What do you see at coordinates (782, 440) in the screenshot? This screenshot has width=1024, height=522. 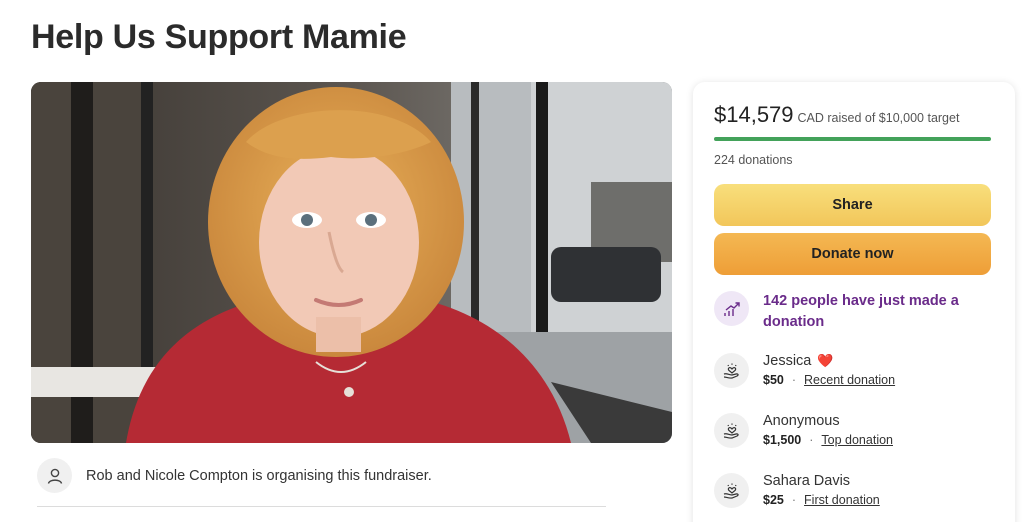 I see `donation-amount: $1,500` at bounding box center [782, 440].